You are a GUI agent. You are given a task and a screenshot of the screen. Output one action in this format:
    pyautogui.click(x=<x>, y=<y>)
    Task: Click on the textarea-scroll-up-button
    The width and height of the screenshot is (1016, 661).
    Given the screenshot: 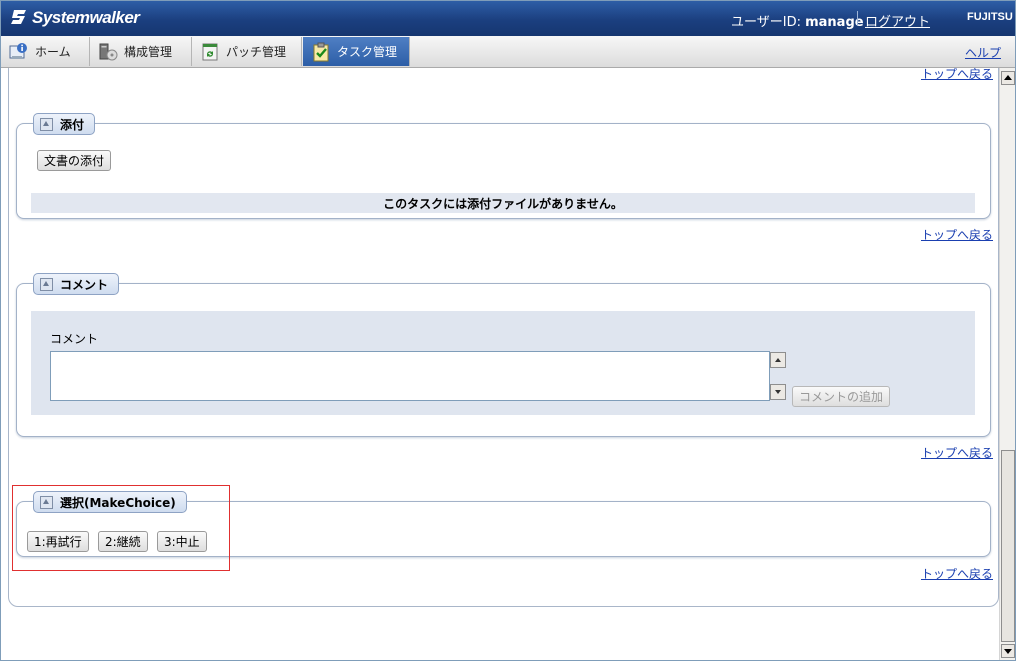 What is the action you would take?
    pyautogui.click(x=778, y=360)
    